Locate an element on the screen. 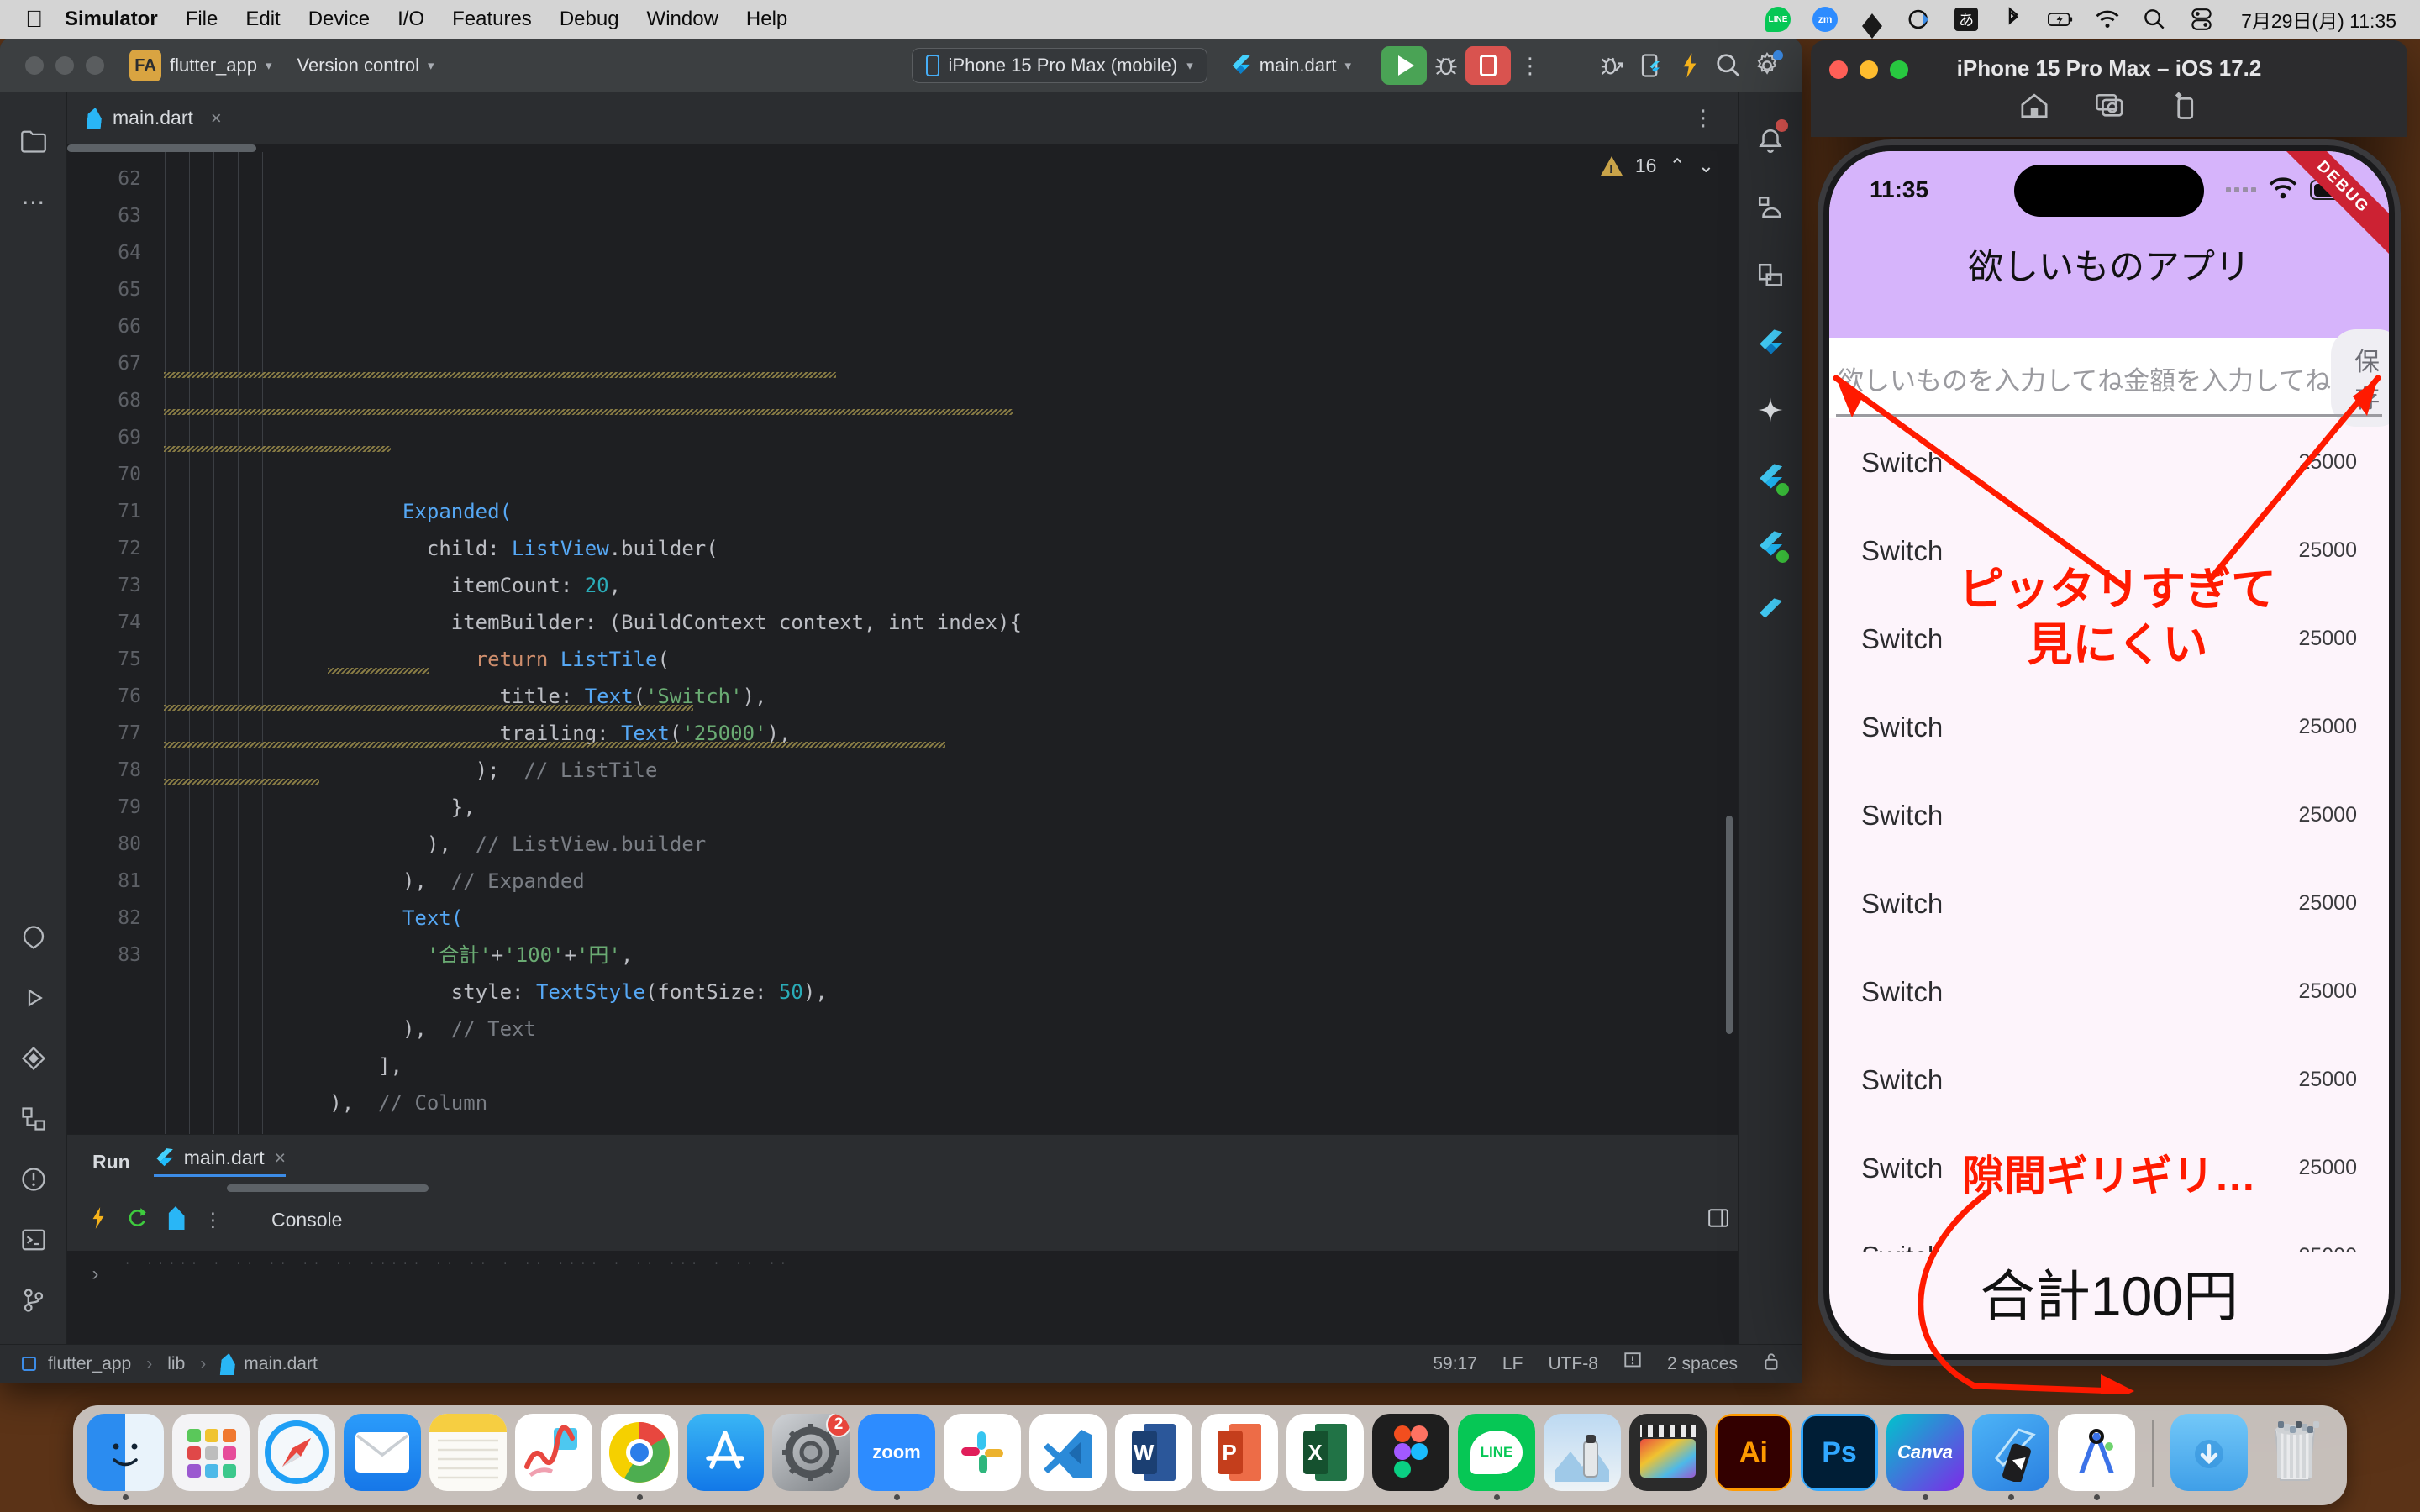  dock-item-android-studio is located at coordinates (2096, 1457).